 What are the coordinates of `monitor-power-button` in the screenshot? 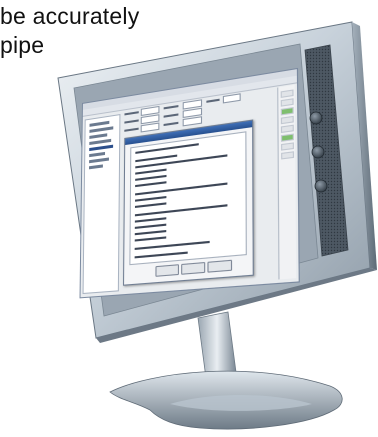 It's located at (321, 186).